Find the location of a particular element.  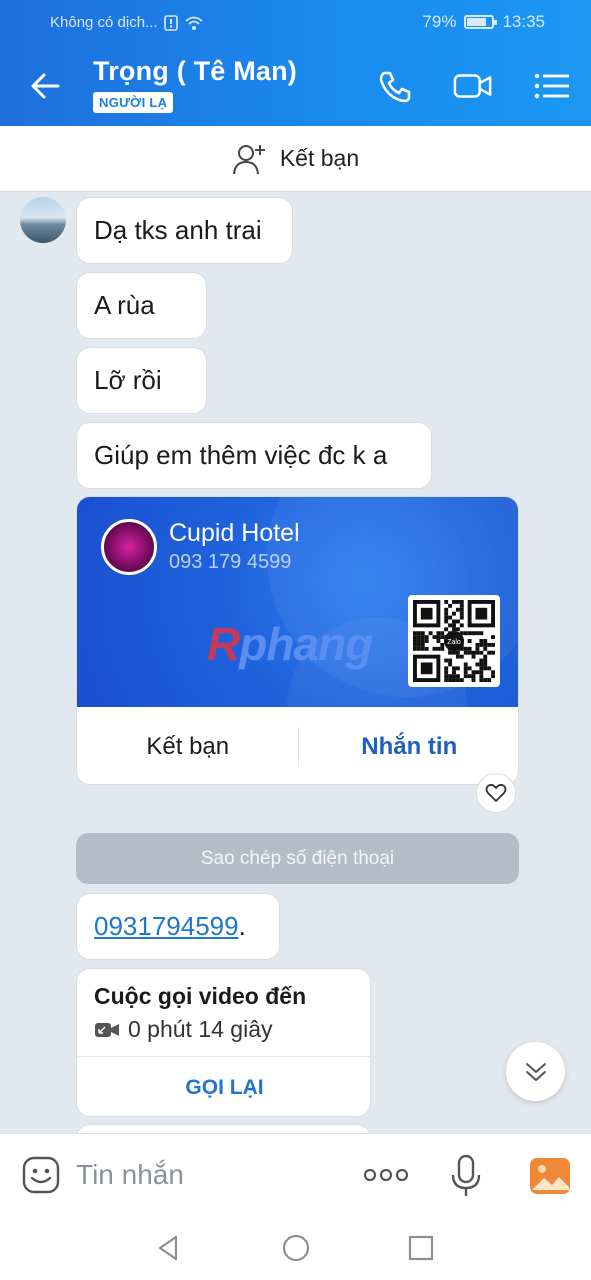

microphone-icon is located at coordinates (466, 1176).